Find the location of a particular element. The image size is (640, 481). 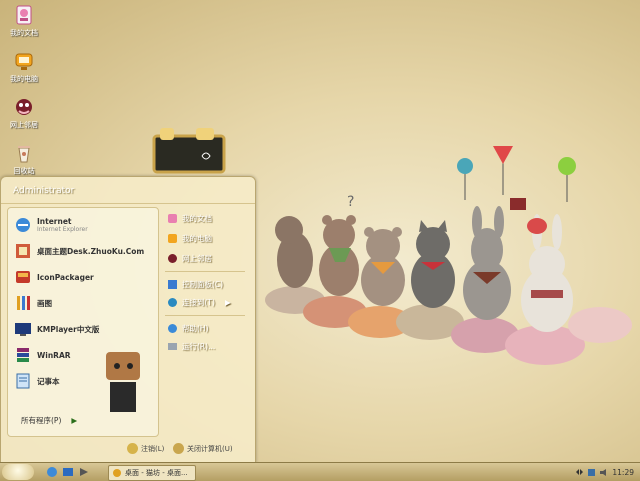

quick-launch-desktop-icon is located at coordinates (68, 472).